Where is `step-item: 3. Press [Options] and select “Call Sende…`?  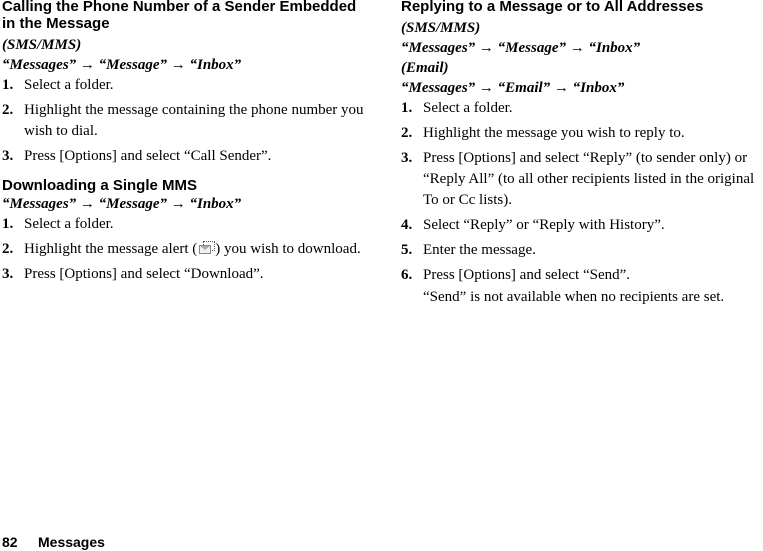
step-item: 3. Press [Options] and select “Call Sende… is located at coordinates (187, 156).